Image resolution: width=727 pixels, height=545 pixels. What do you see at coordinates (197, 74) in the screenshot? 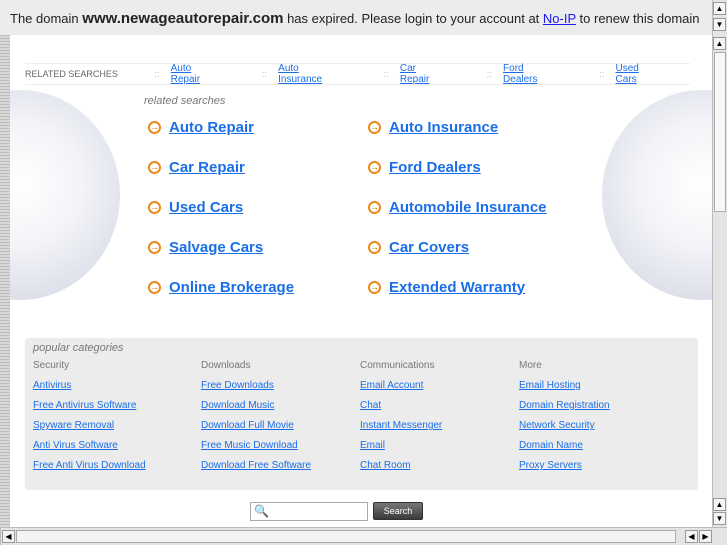
I see `related-bar-link: Auto Repair` at bounding box center [197, 74].